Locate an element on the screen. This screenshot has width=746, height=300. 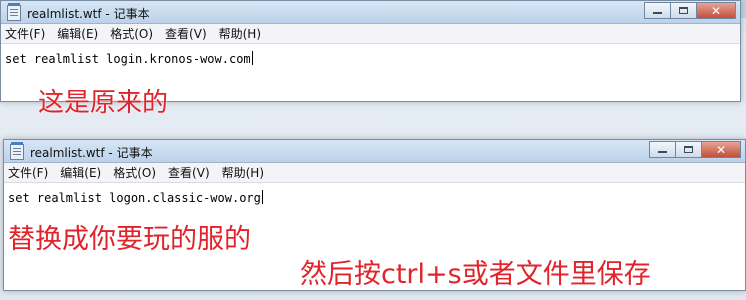
document-text: set realmlist logon.classic-wow.org is located at coordinates (135, 197).